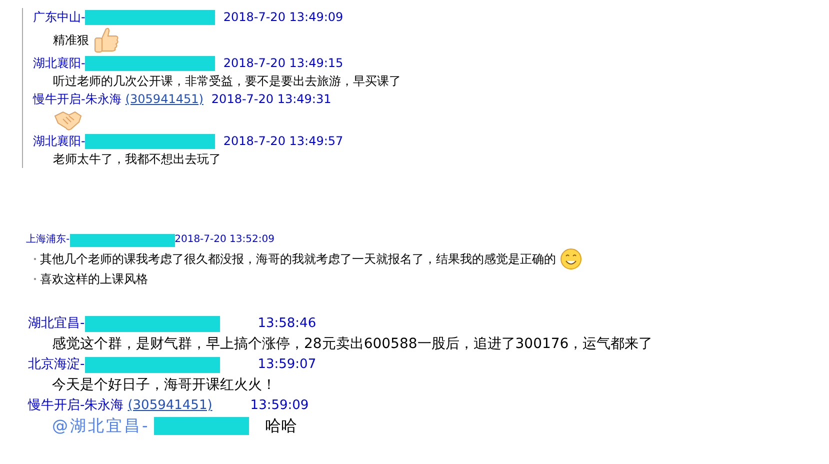 This screenshot has width=829, height=464. What do you see at coordinates (287, 365) in the screenshot?
I see `message-time: 13:59:07` at bounding box center [287, 365].